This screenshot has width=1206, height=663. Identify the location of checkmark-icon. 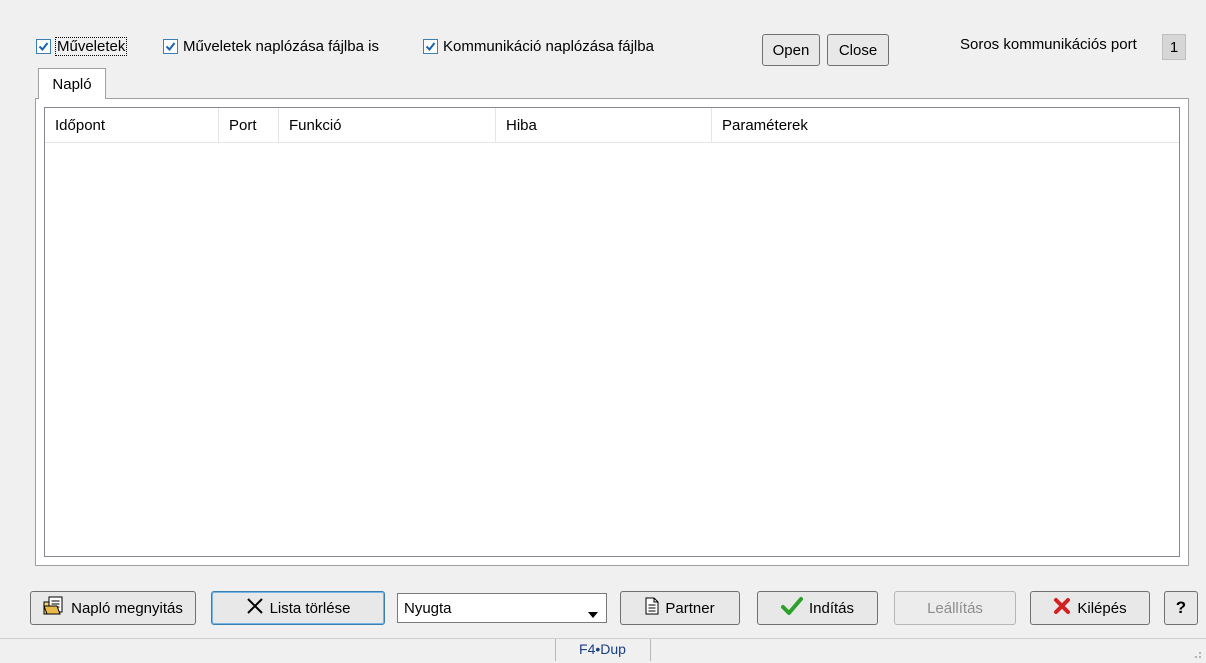
(791, 608).